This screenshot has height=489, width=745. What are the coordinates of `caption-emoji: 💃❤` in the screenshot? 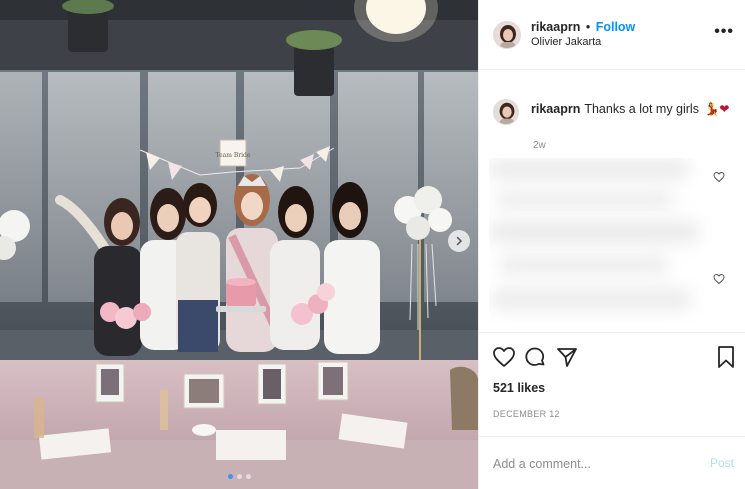 It's located at (717, 109).